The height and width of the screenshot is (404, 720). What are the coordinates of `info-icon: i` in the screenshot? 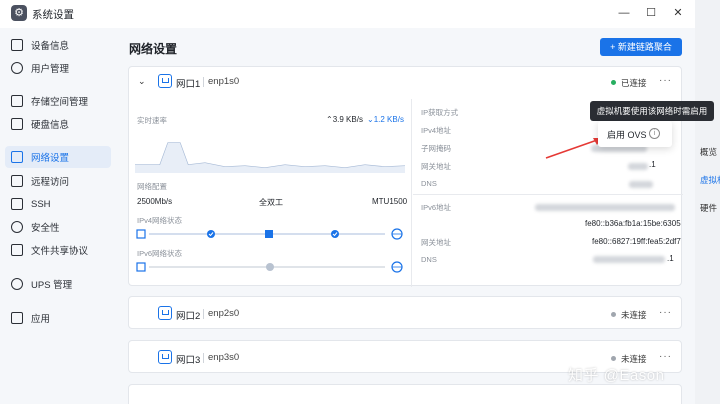 It's located at (654, 133).